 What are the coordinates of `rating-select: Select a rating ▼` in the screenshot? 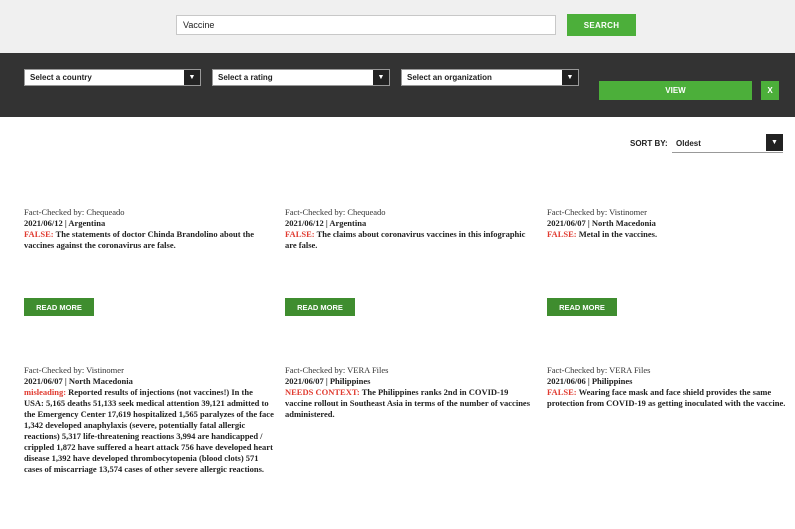 It's located at (301, 77).